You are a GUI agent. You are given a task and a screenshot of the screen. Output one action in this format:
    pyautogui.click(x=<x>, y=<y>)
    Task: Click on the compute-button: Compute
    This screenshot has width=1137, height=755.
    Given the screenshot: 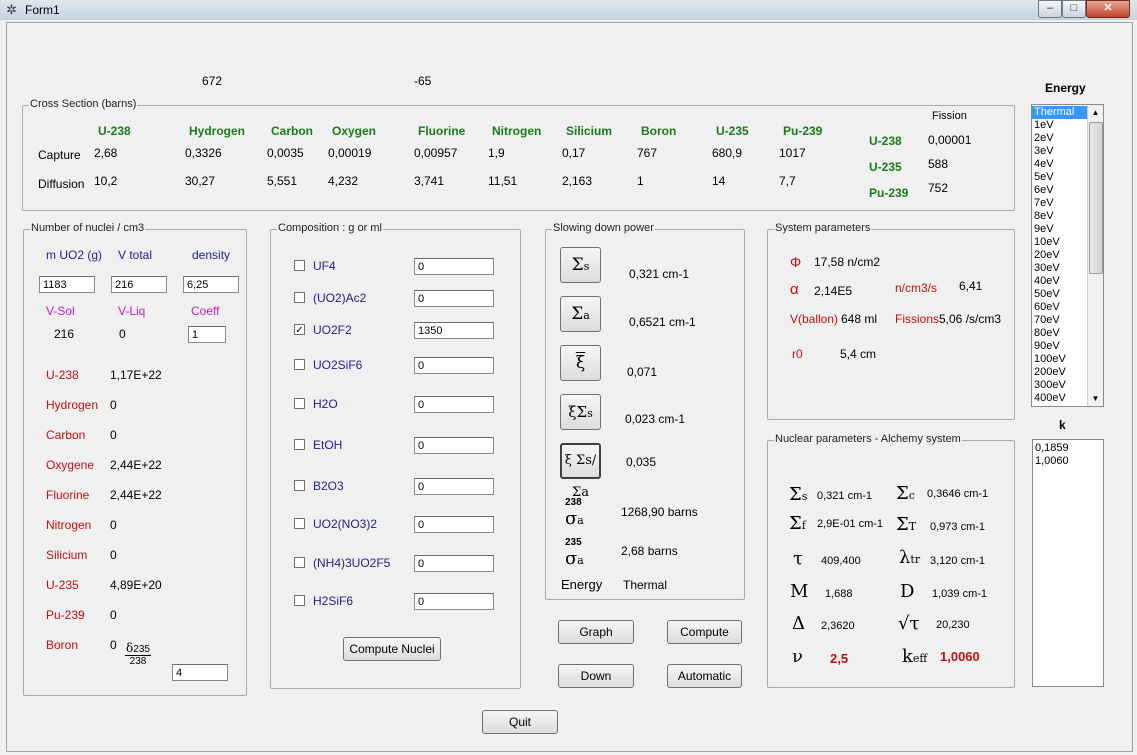 What is the action you would take?
    pyautogui.click(x=704, y=632)
    